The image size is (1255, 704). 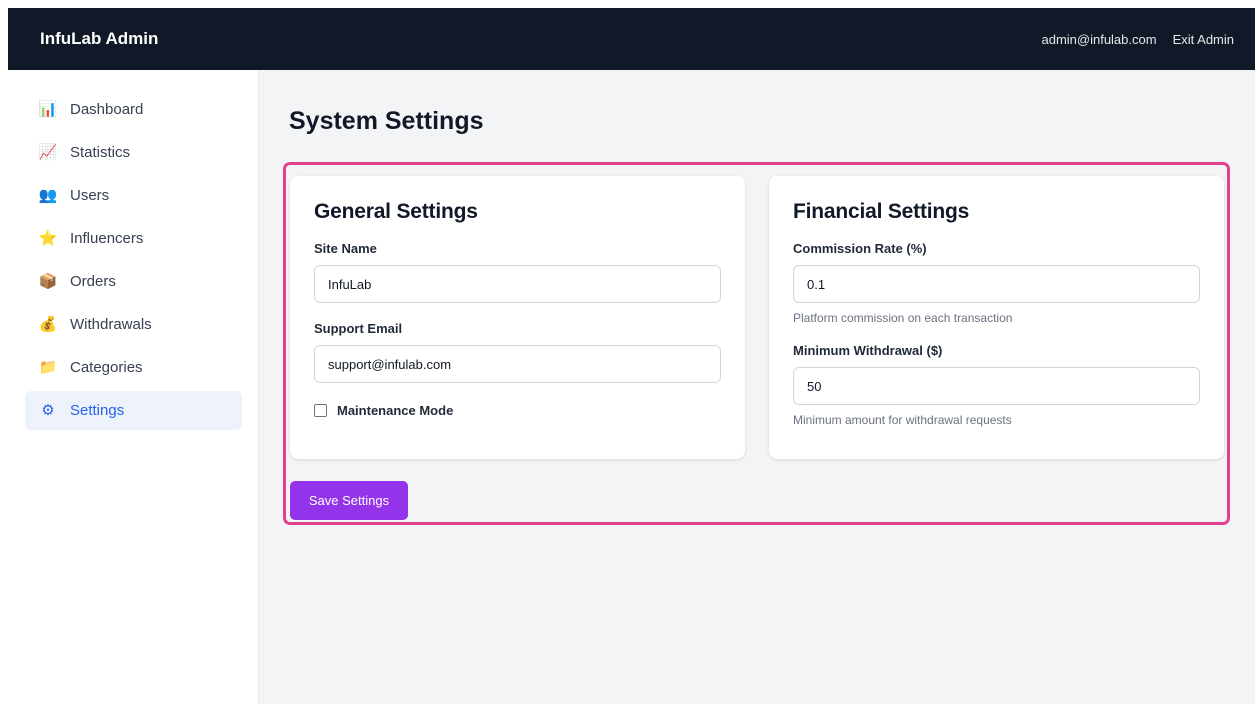 What do you see at coordinates (902, 420) in the screenshot?
I see `minimum-withdrawal-hint: Minimum amount for withdrawal requests` at bounding box center [902, 420].